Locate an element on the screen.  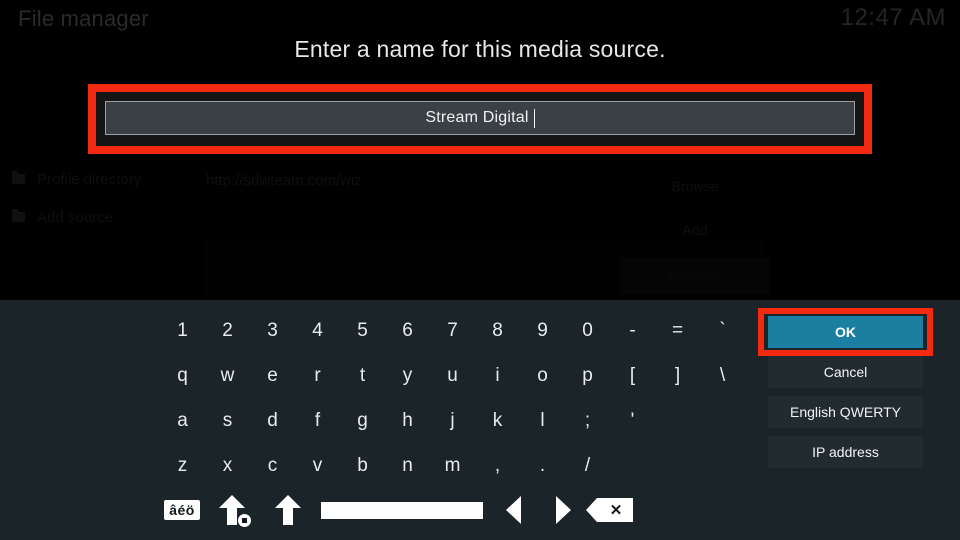
key-bracket-left: [ is located at coordinates (632, 375).